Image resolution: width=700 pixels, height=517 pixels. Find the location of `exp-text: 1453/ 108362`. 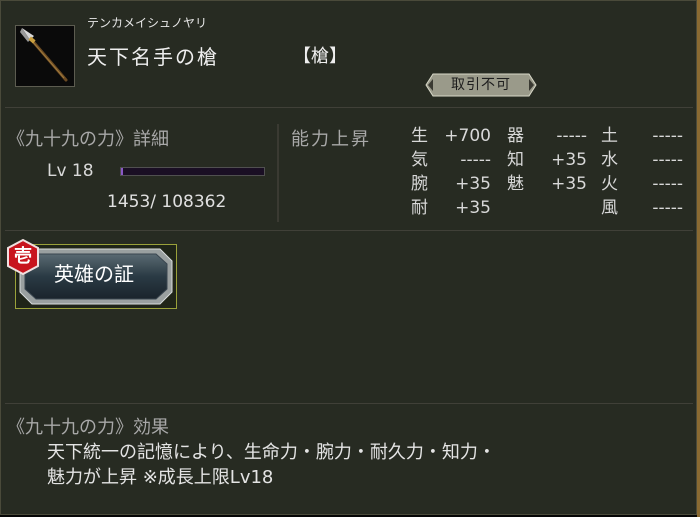

exp-text: 1453/ 108362 is located at coordinates (167, 202).